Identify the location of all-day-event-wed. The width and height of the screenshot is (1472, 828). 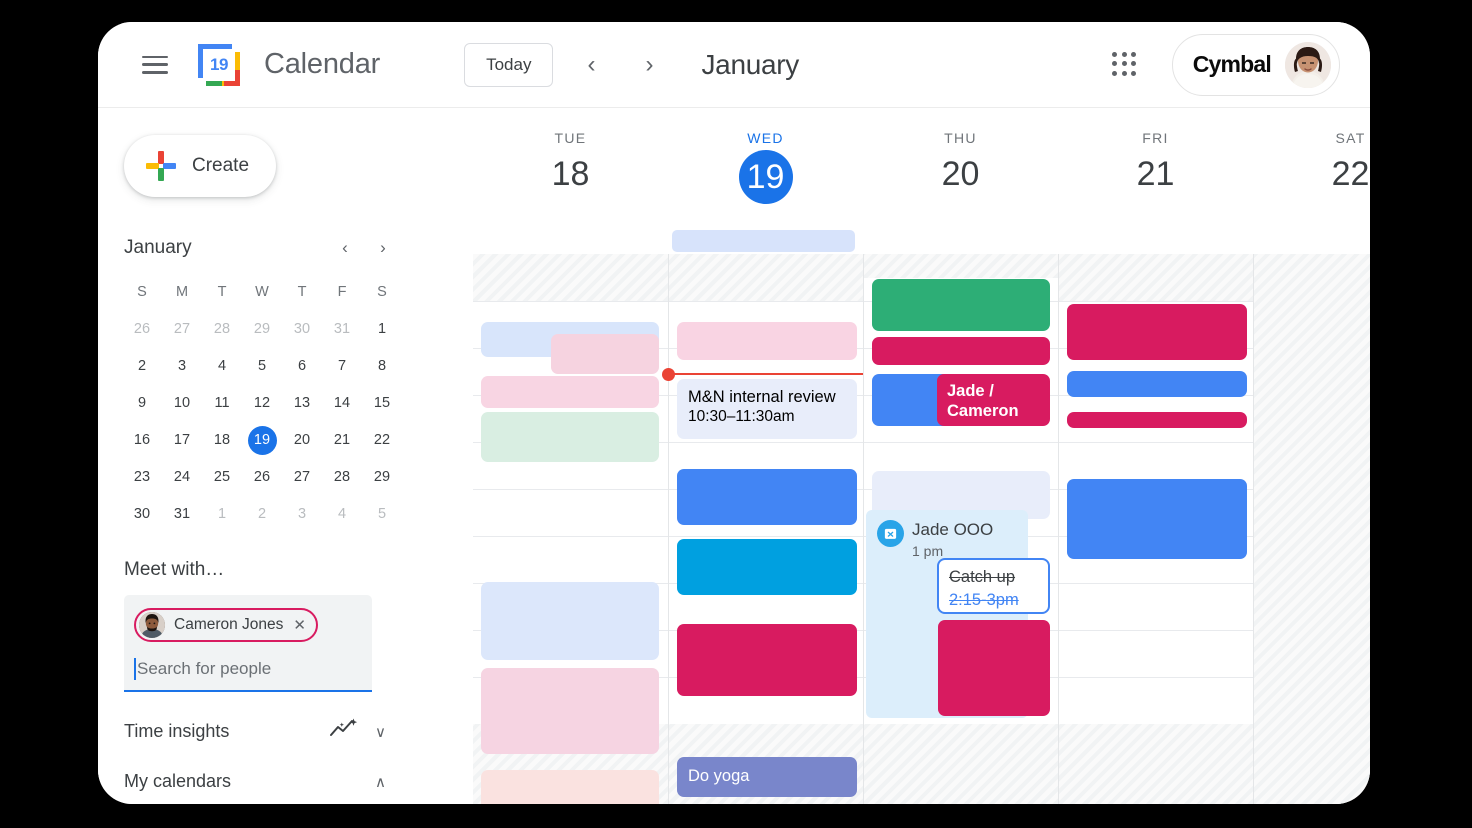
(763, 241).